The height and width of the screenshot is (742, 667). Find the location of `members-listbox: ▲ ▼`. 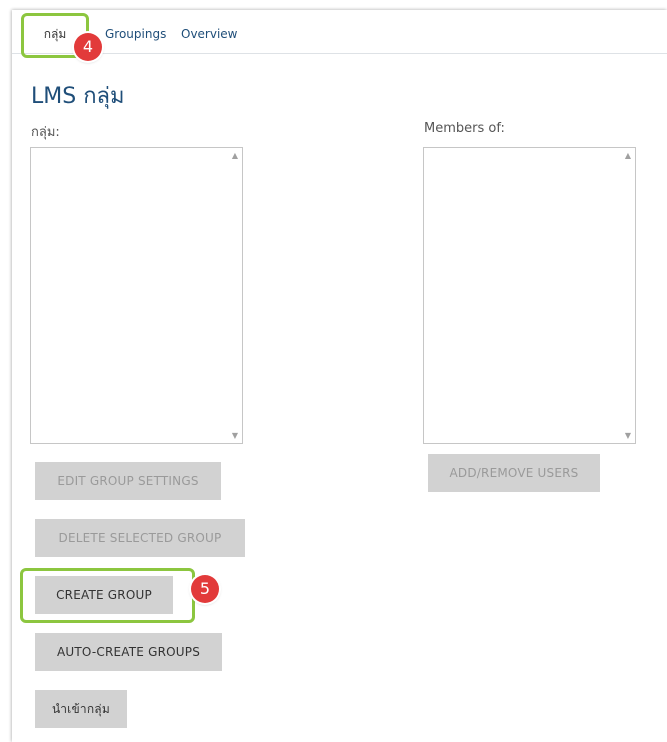

members-listbox: ▲ ▼ is located at coordinates (529, 295).